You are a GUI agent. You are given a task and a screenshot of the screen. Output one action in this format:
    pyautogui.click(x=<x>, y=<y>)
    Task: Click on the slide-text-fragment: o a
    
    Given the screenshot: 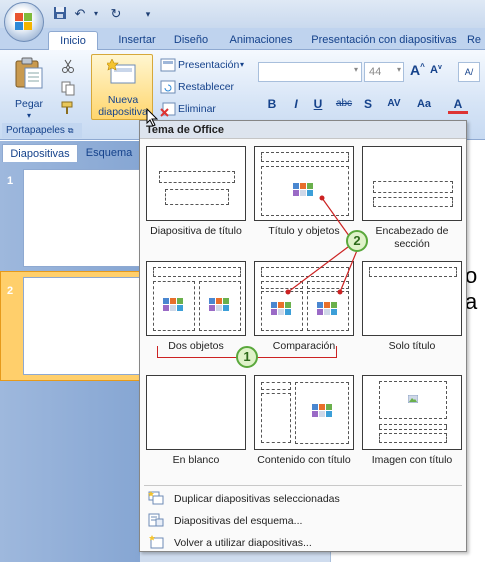 What is the action you would take?
    pyautogui.click(x=471, y=288)
    